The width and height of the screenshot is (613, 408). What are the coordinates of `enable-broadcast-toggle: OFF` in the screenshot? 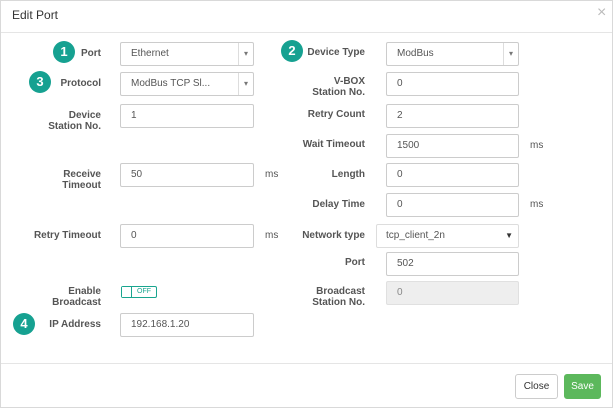 It's located at (139, 292).